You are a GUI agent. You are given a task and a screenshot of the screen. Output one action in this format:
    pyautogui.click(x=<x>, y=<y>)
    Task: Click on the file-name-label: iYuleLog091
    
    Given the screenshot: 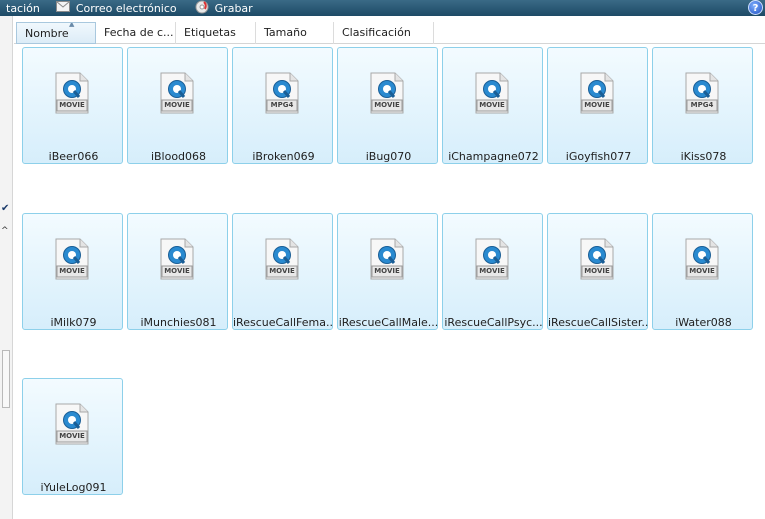 What is the action you would take?
    pyautogui.click(x=73, y=487)
    